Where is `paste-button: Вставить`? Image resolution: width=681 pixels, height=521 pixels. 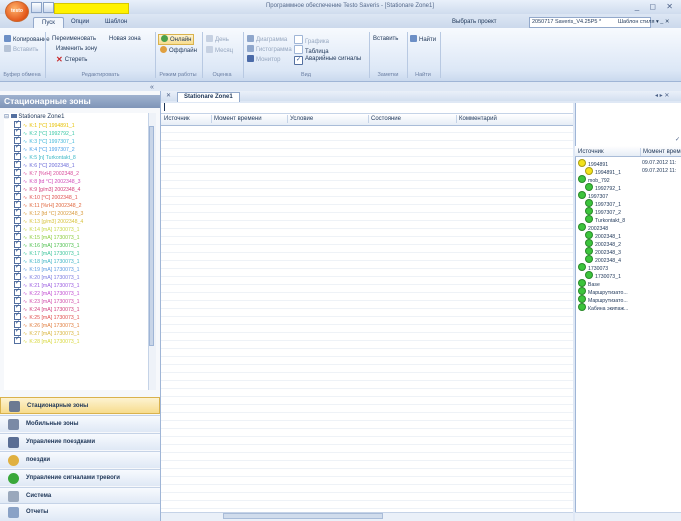 paste-button: Вставить is located at coordinates (21, 49).